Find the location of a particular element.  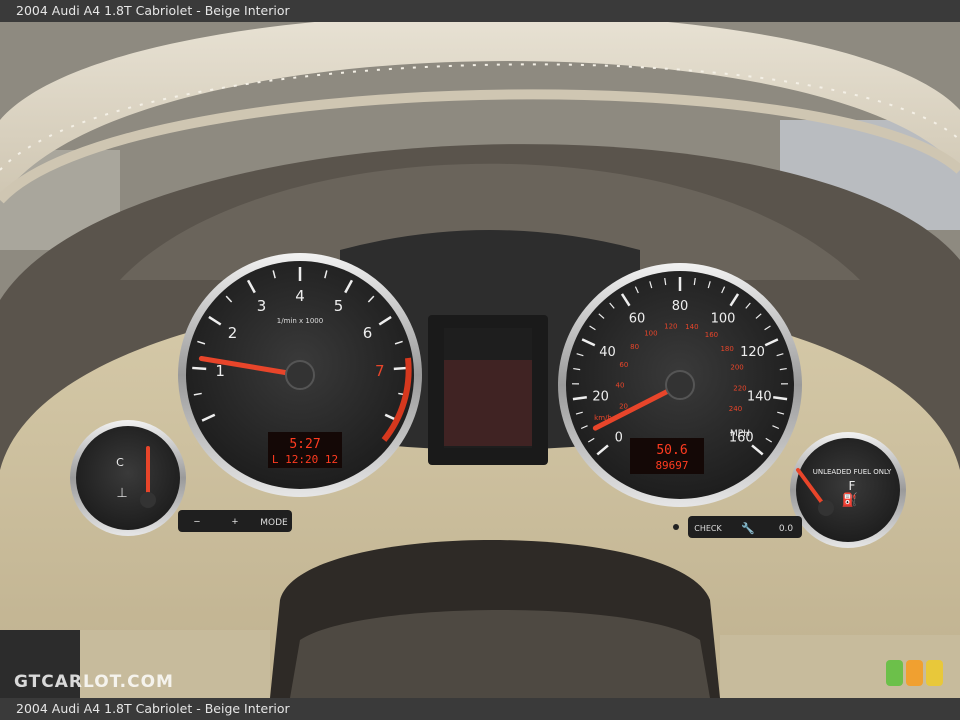

speedo-mph-label: 20 is located at coordinates (600, 396).